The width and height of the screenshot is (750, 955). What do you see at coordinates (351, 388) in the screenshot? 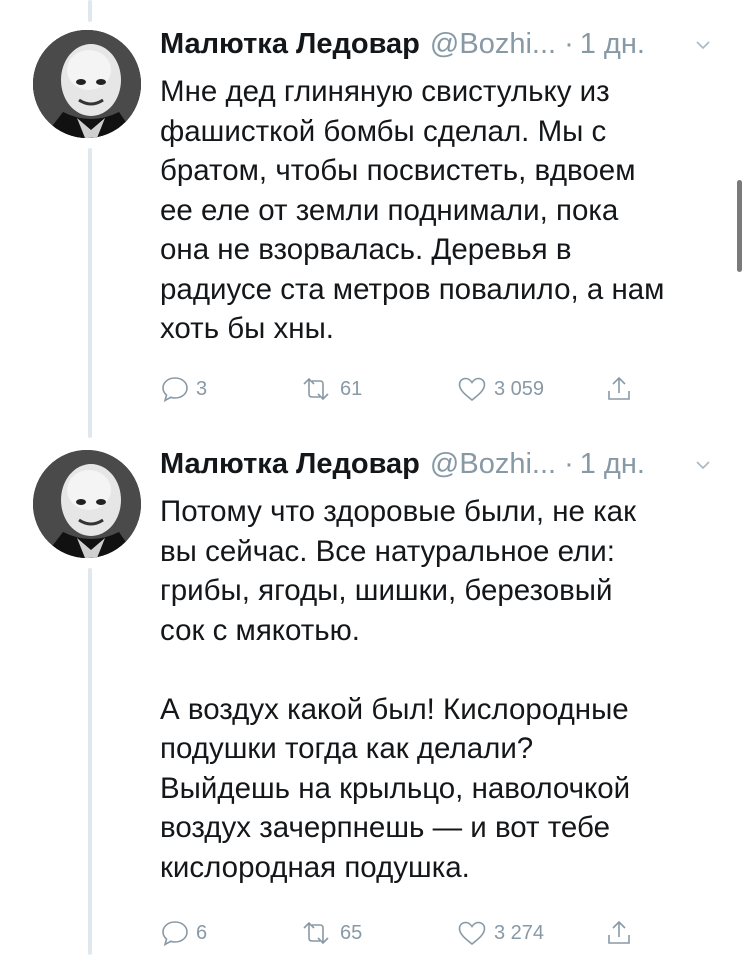
I see `retweet-count: 61` at bounding box center [351, 388].